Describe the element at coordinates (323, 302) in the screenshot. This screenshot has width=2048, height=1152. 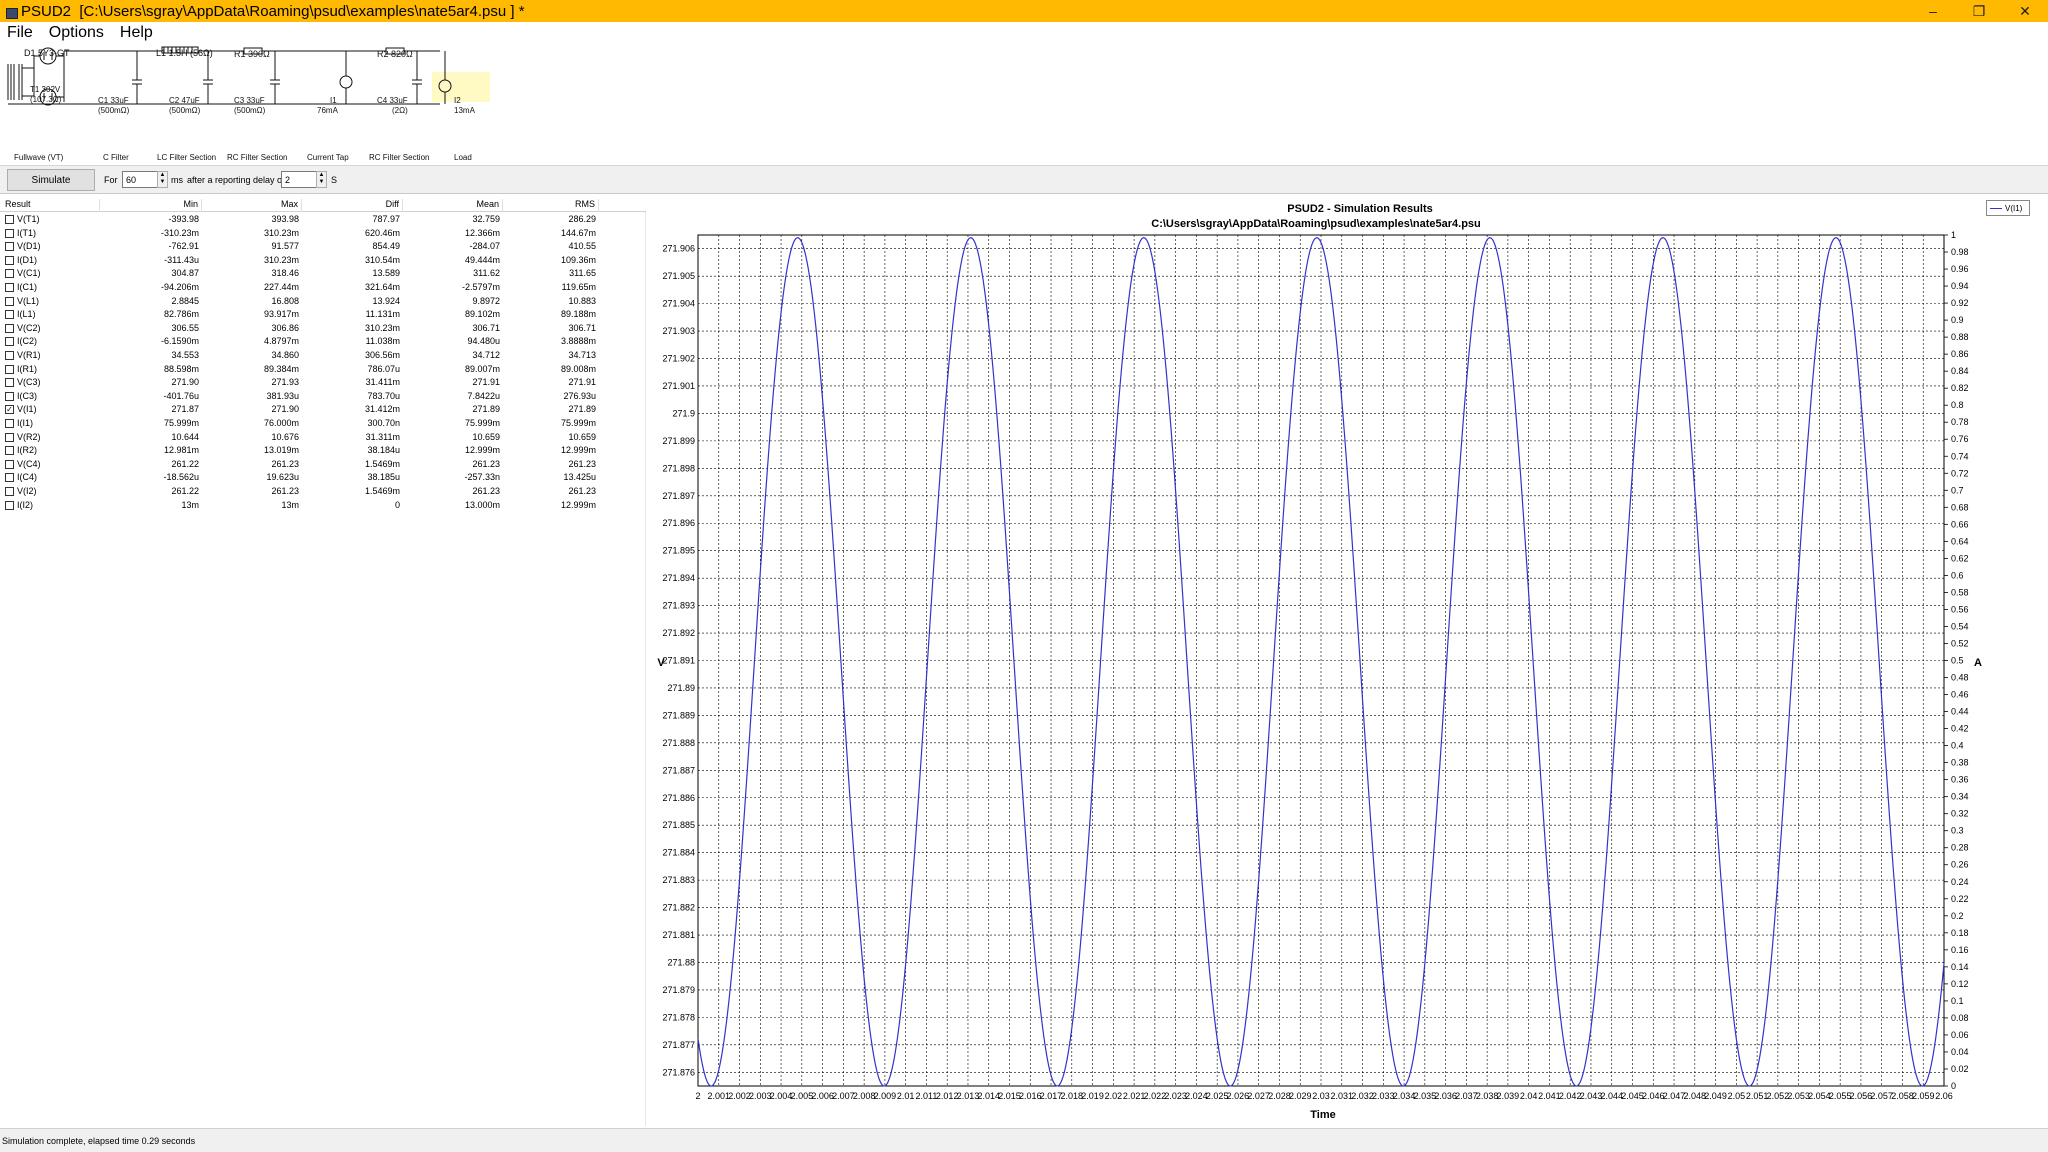
I see `table-row: V(L1) 2.8845 16.808 13.924 9.8972 10.883` at that location.